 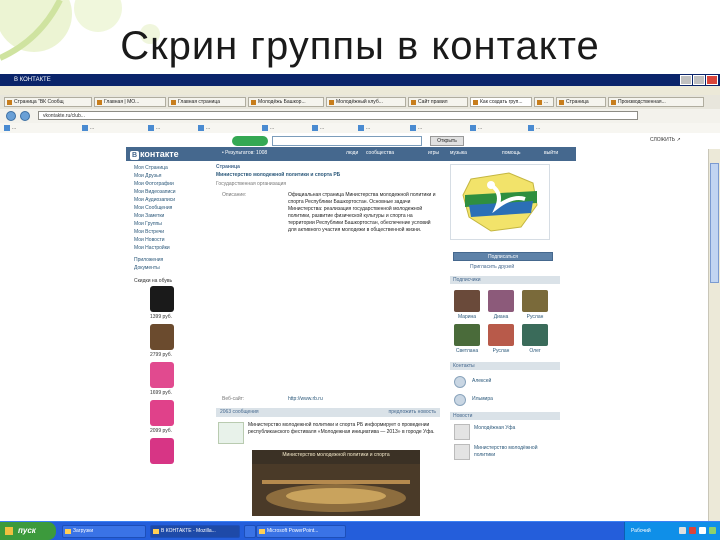 What do you see at coordinates (517, 428) in the screenshot?
I see `news-item: Молодёжная Уфа` at bounding box center [517, 428].